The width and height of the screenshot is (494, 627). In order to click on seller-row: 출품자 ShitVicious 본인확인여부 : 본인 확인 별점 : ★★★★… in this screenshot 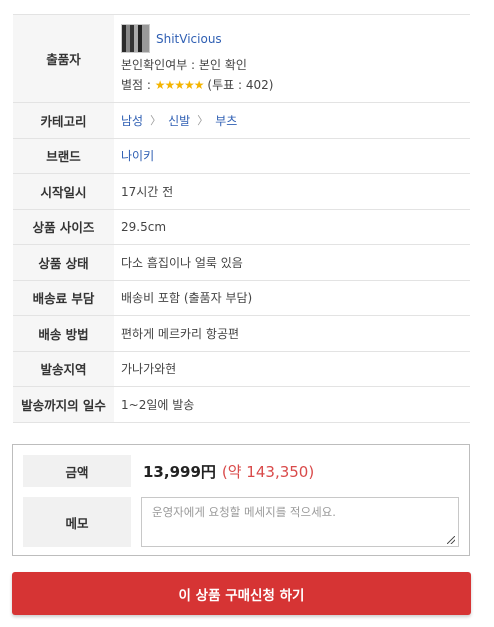, I will do `click(241, 59)`.